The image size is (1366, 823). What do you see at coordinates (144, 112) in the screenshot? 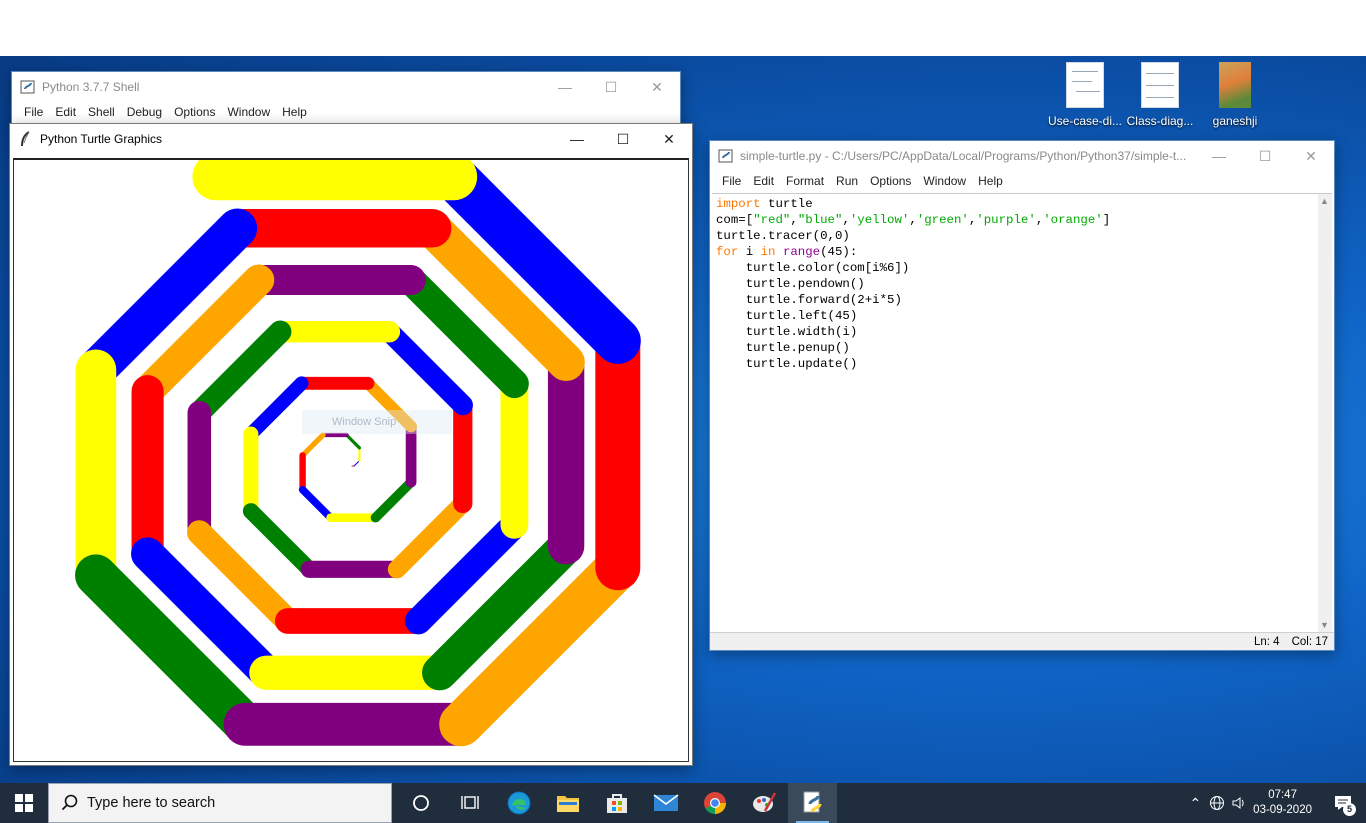
I see `menu-debug: Debug` at bounding box center [144, 112].